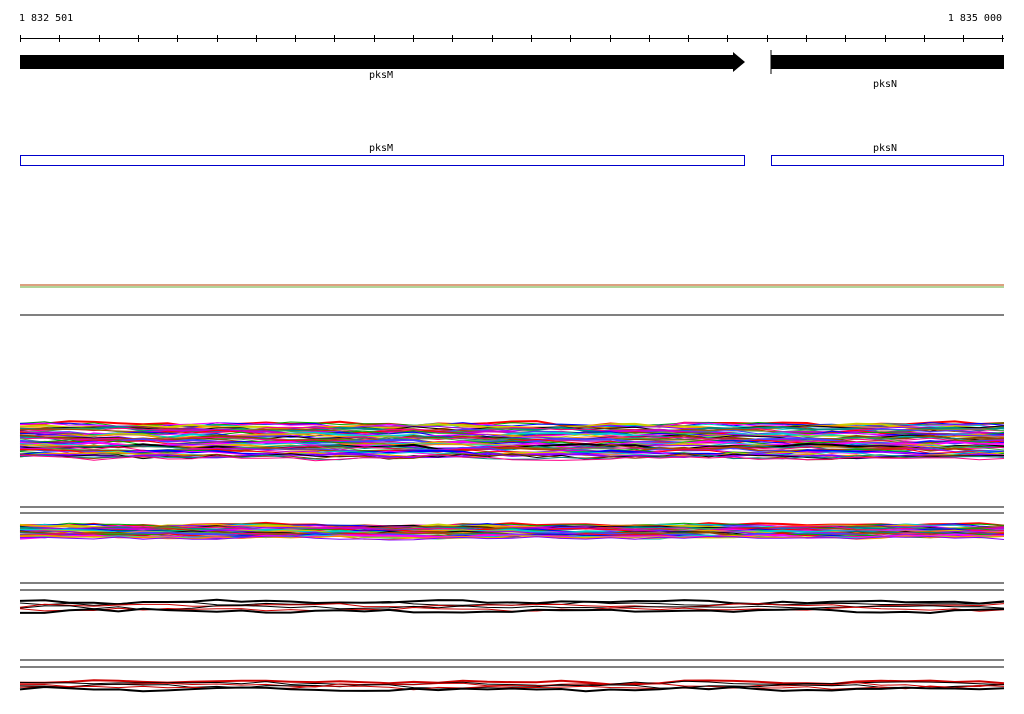 The width and height of the screenshot is (1024, 714). Describe the element at coordinates (512, 38) in the screenshot. I see `coordinate-ruler` at that location.